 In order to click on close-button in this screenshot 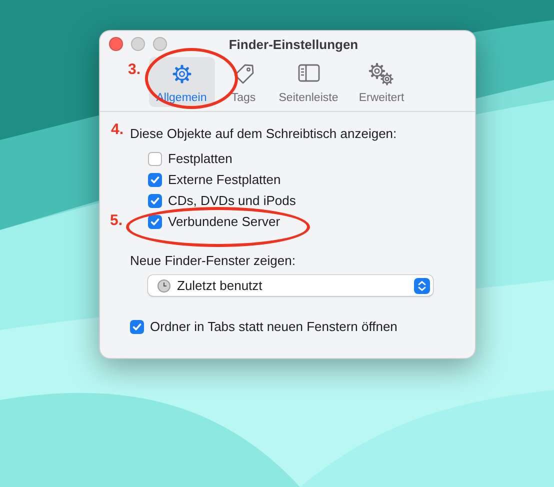, I will do `click(116, 44)`.